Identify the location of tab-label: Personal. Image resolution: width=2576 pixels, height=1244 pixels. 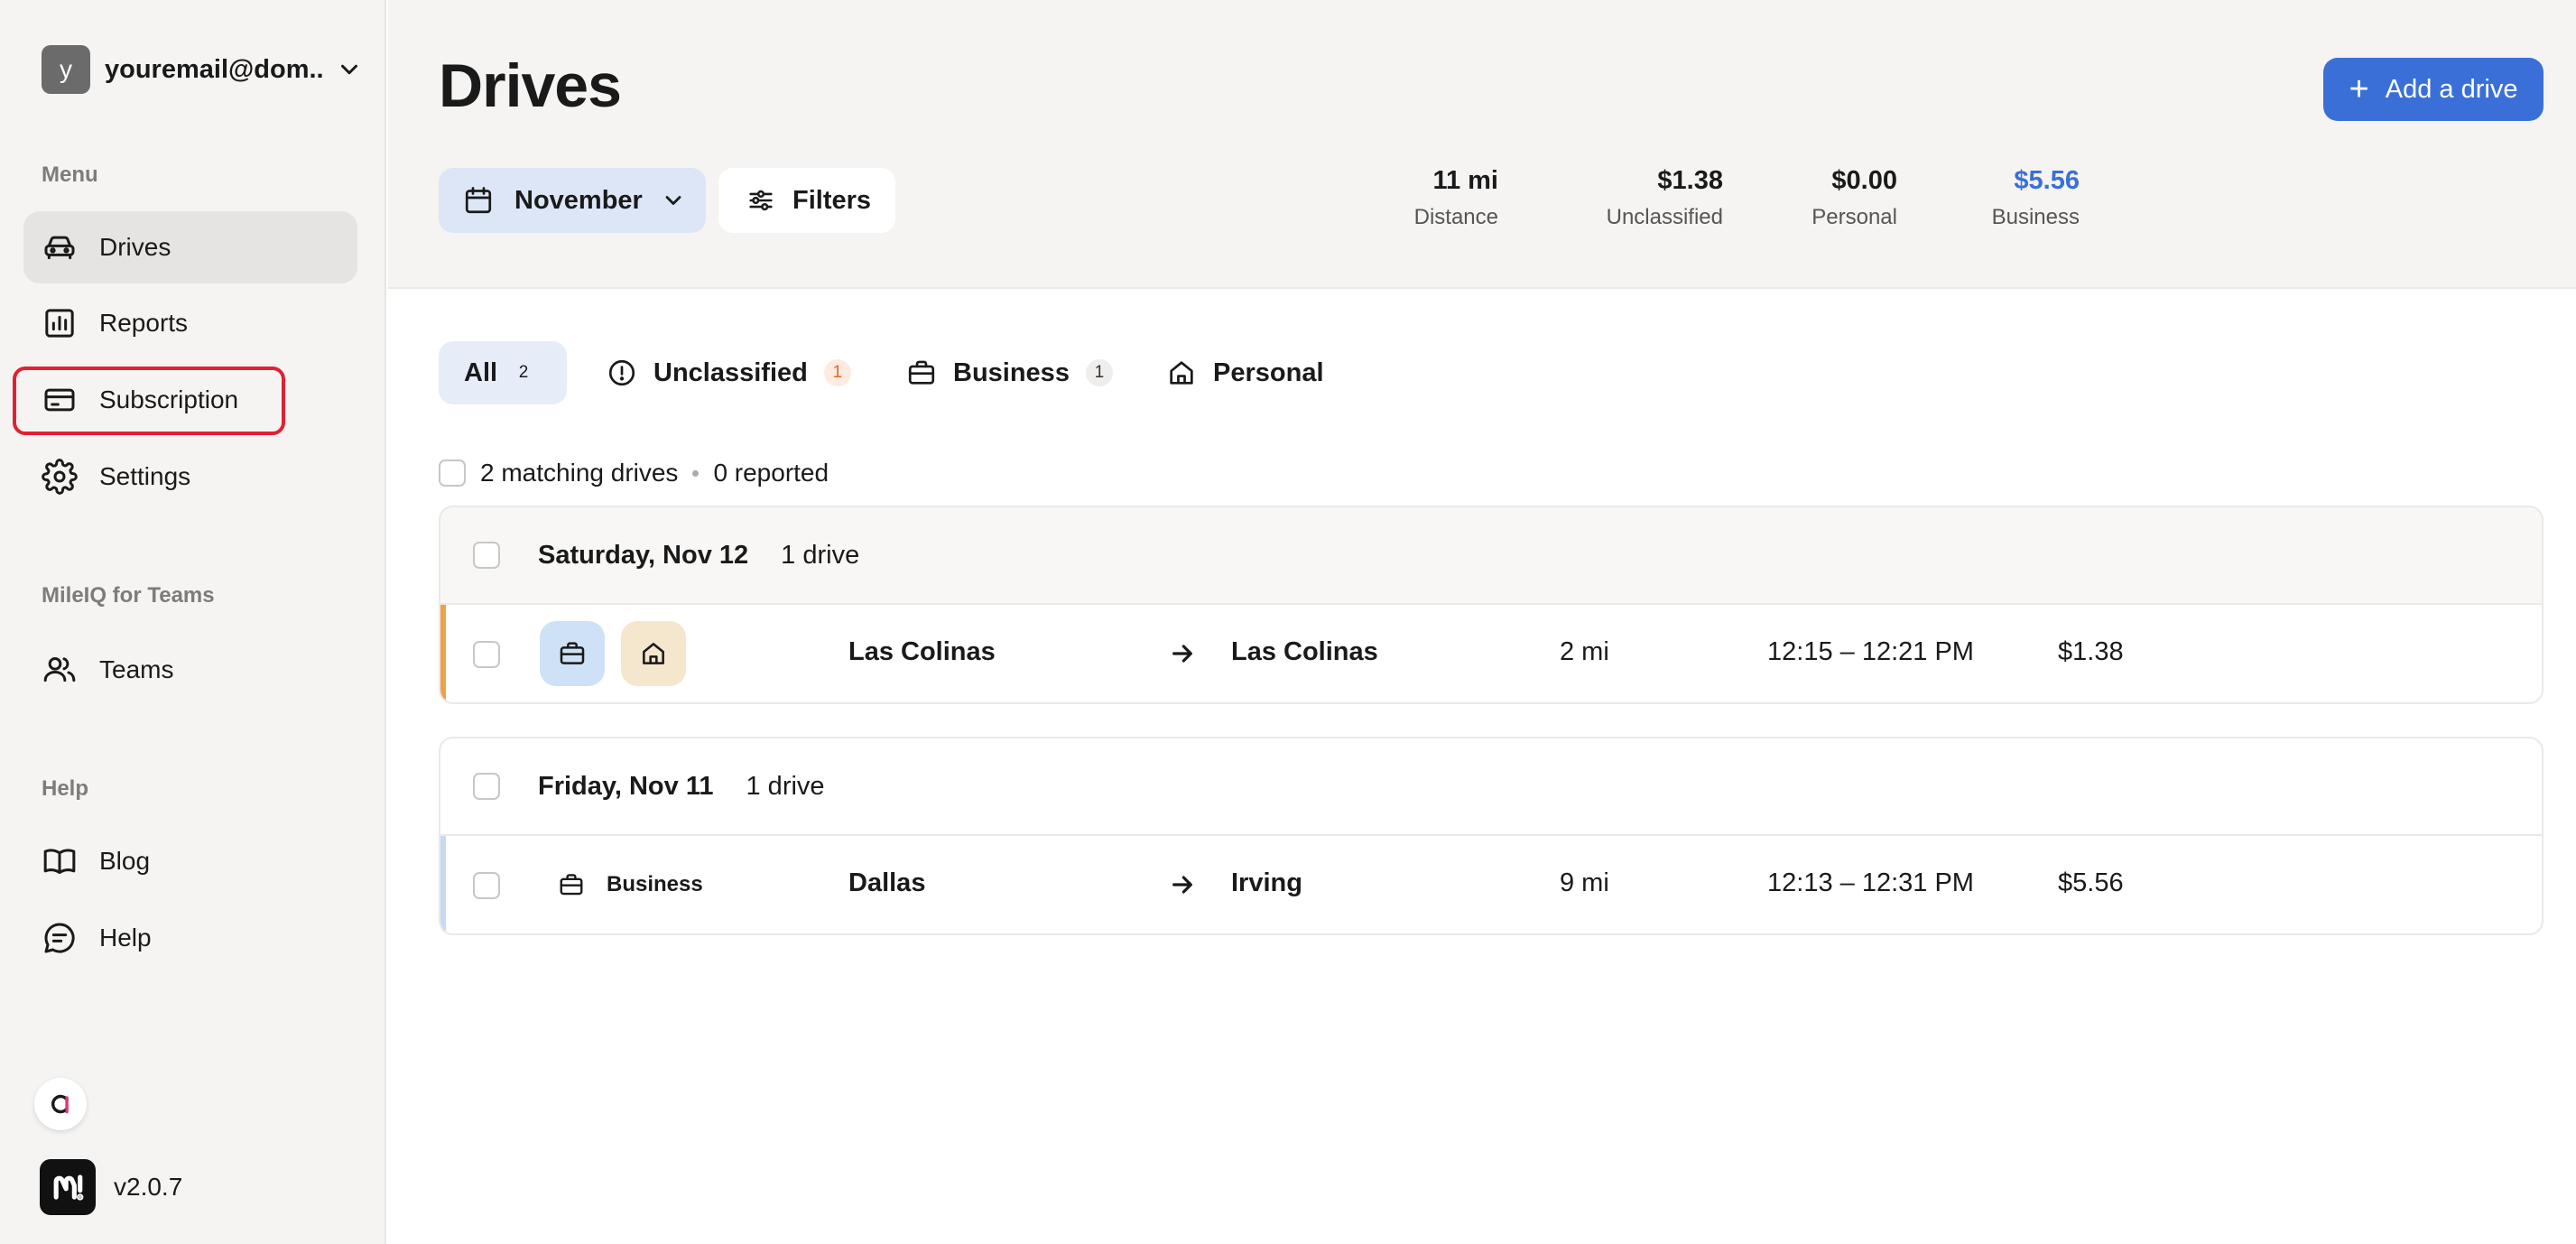
(1268, 372).